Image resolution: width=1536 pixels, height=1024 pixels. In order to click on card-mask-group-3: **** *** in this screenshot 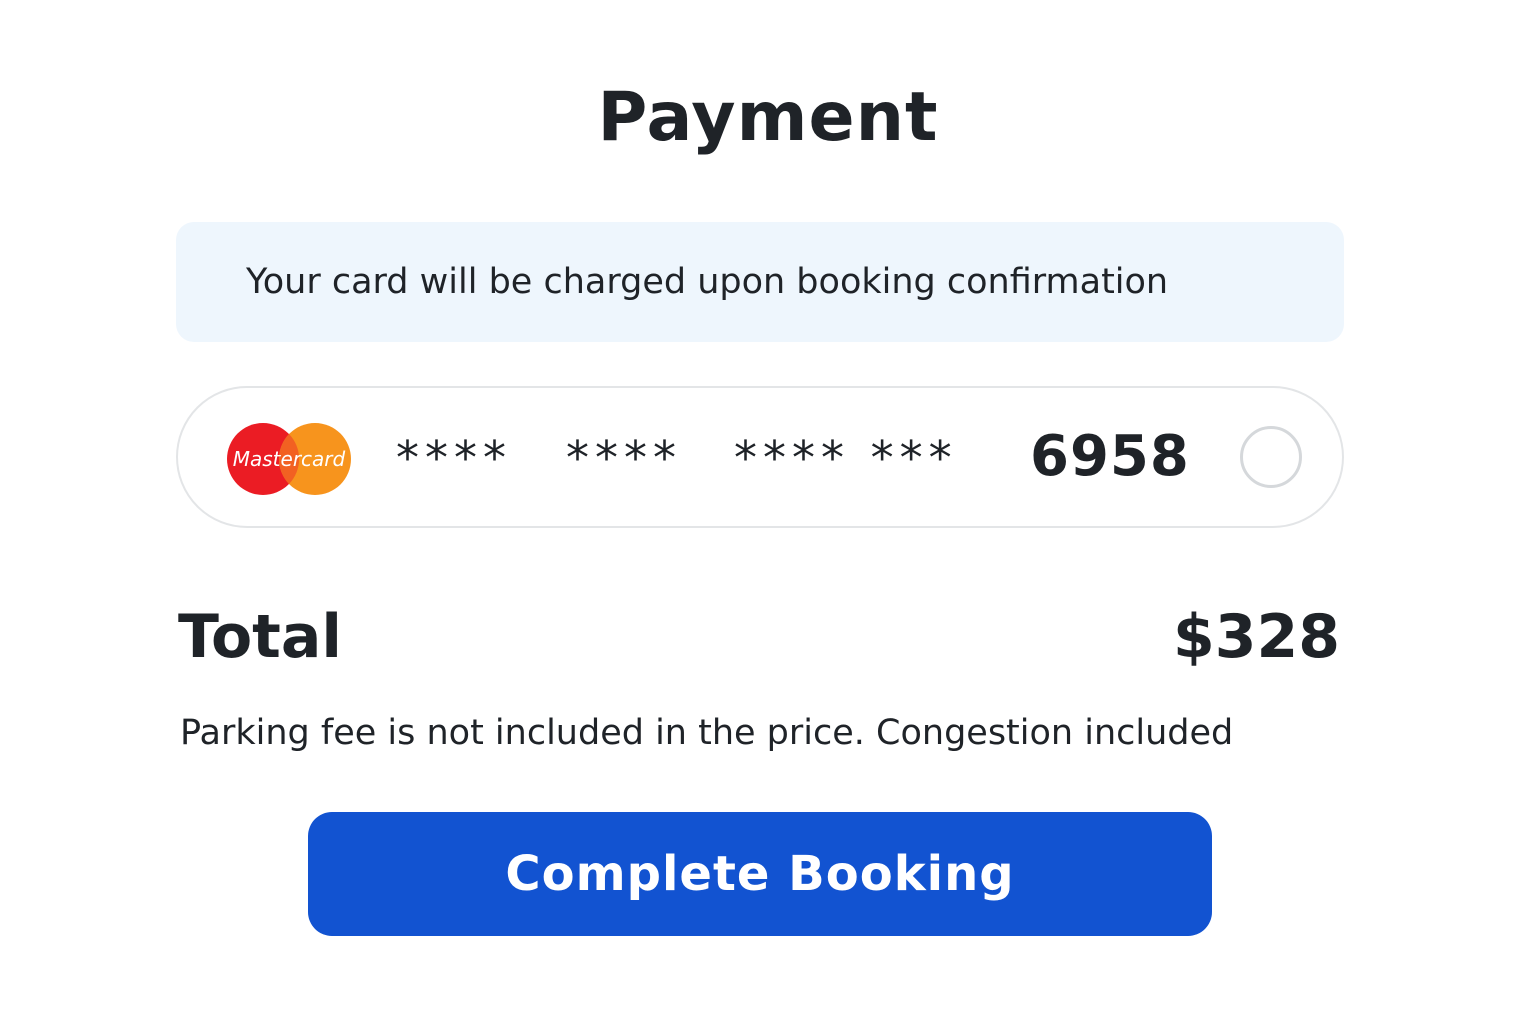, I will do `click(846, 458)`.